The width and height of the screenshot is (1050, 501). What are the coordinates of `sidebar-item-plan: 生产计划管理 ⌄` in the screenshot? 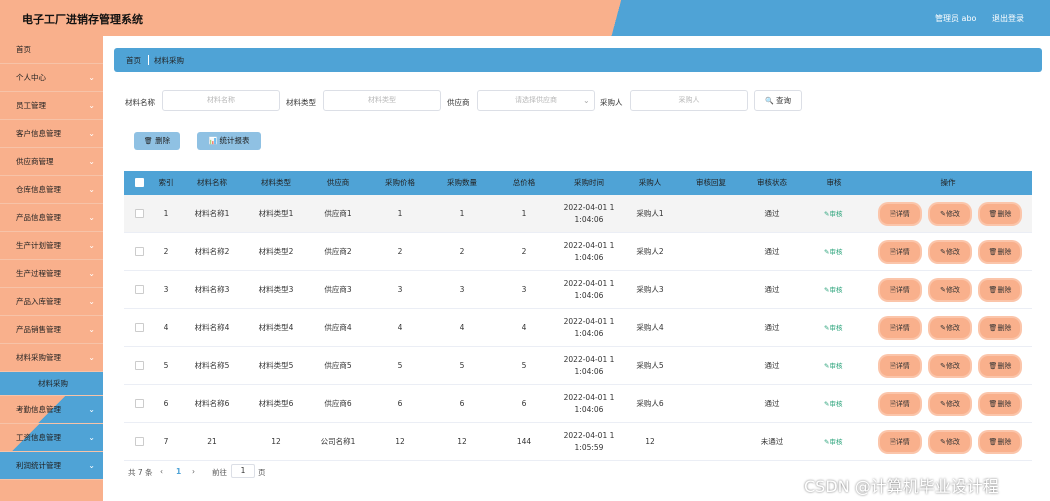 It's located at (51, 246).